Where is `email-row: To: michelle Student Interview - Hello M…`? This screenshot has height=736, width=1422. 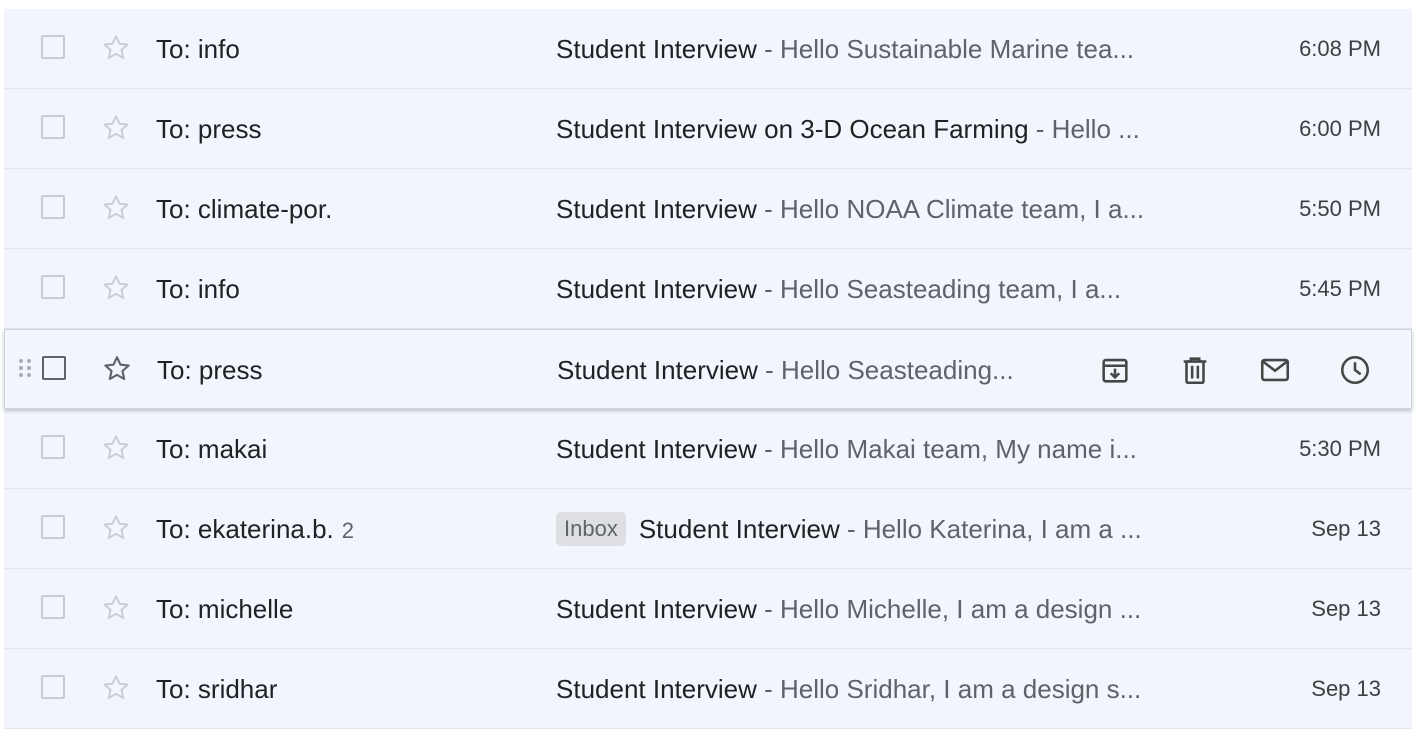
email-row: To: michelle Student Interview - Hello M… is located at coordinates (708, 609).